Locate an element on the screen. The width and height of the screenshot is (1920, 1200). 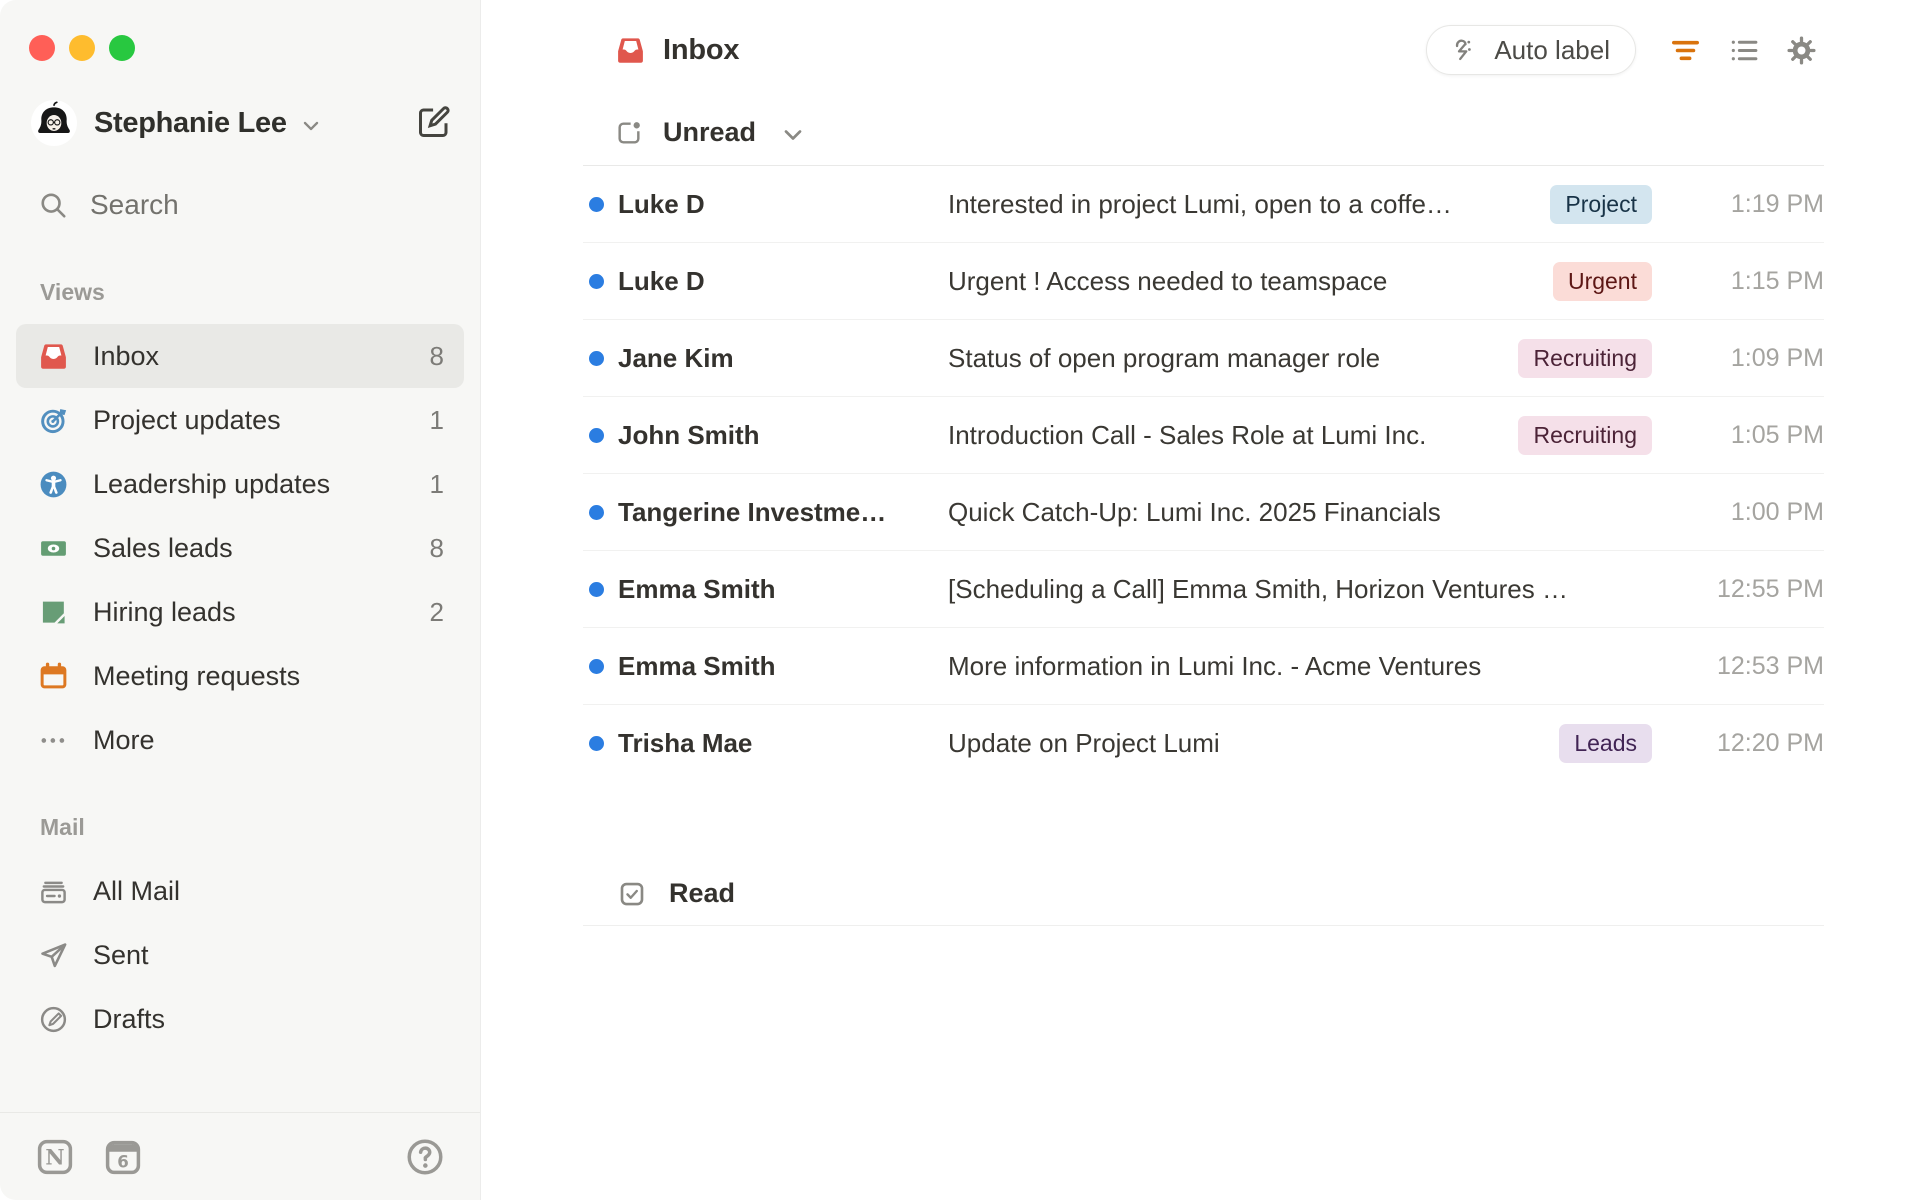
sidebar-item-hiring-leads: Hiring leads 2 is located at coordinates (240, 612).